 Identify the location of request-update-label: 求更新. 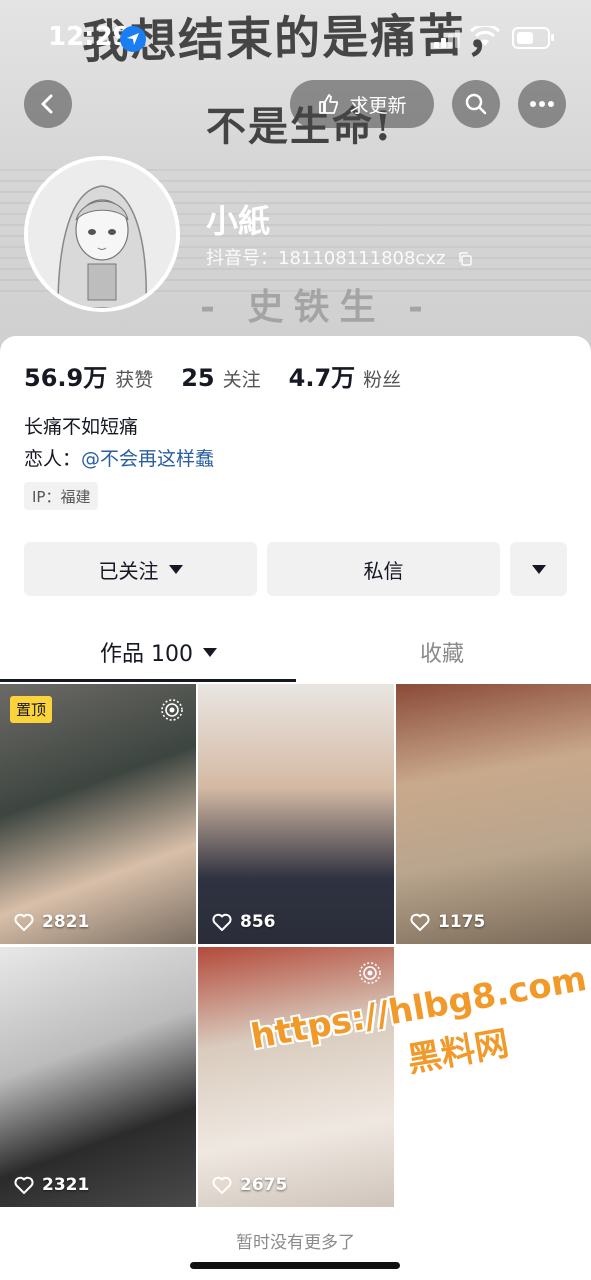
(378, 105).